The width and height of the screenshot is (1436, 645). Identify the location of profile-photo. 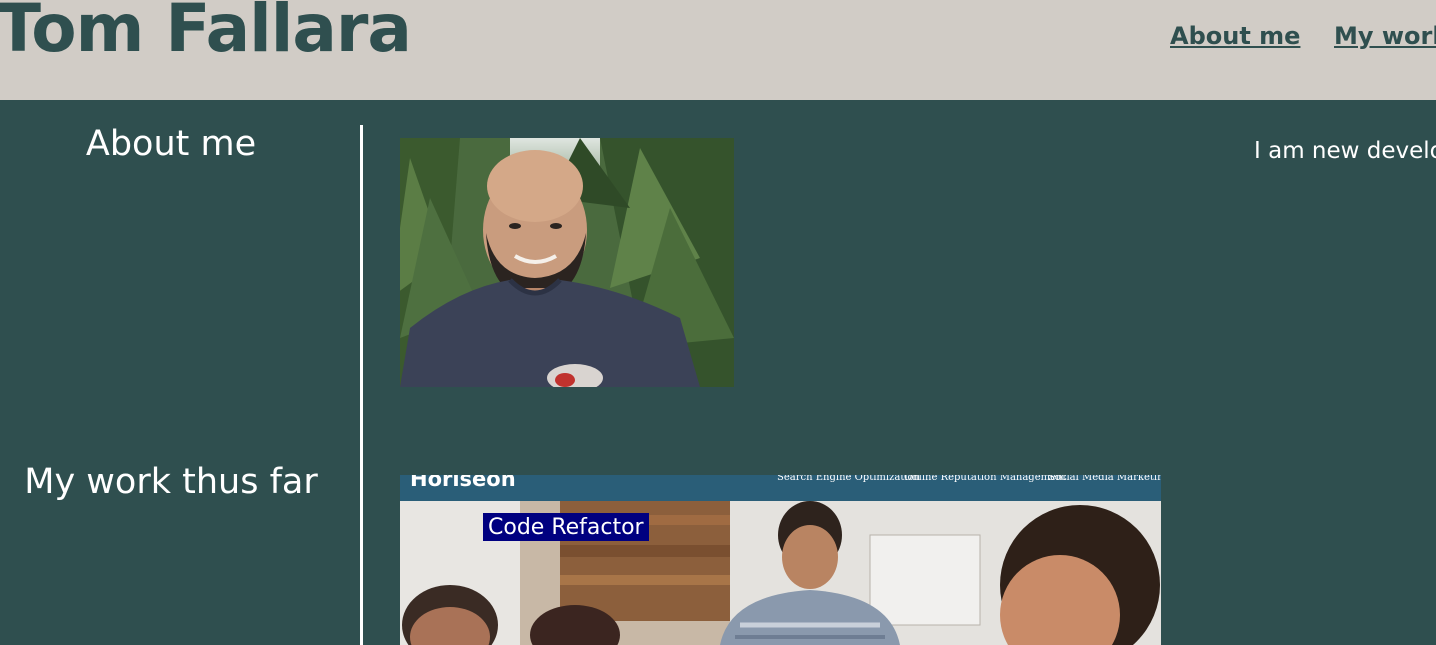
(567, 262).